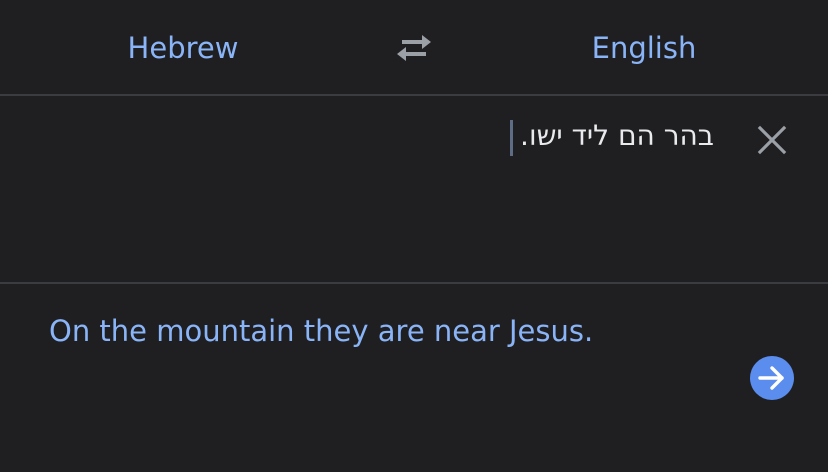 Image resolution: width=828 pixels, height=472 pixels. What do you see at coordinates (183, 48) in the screenshot?
I see `source-language-button: Hebrew` at bounding box center [183, 48].